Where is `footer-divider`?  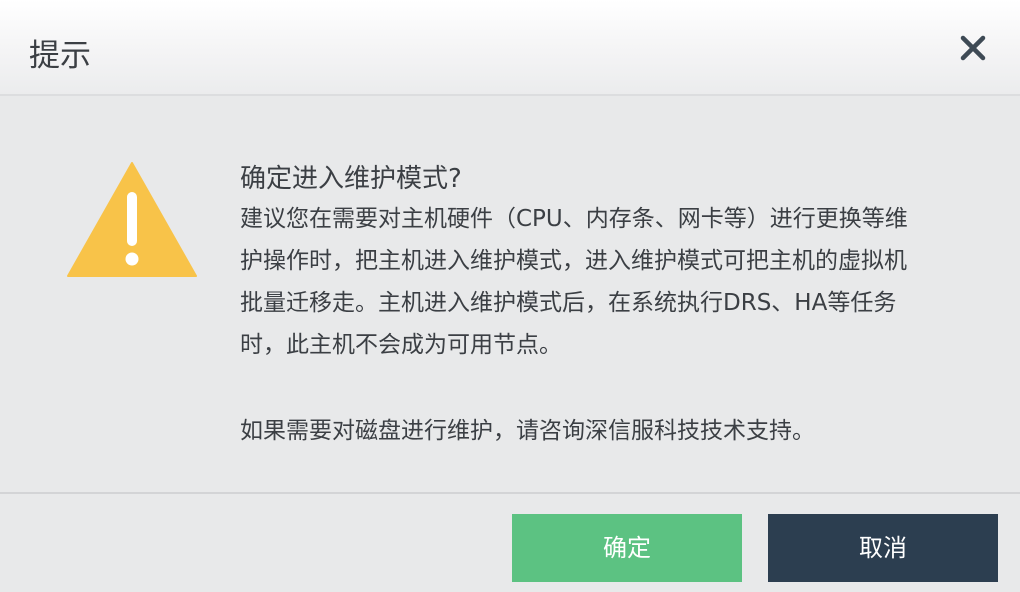 footer-divider is located at coordinates (510, 493).